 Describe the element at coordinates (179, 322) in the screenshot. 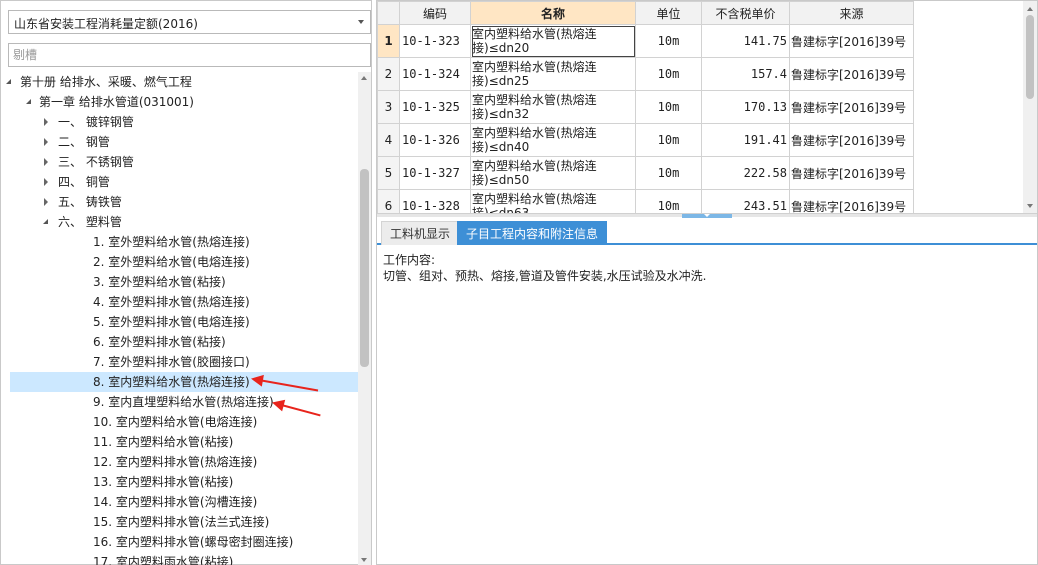

I see `tree-item: 5. 室外塑料排水管(电熔连接)` at that location.